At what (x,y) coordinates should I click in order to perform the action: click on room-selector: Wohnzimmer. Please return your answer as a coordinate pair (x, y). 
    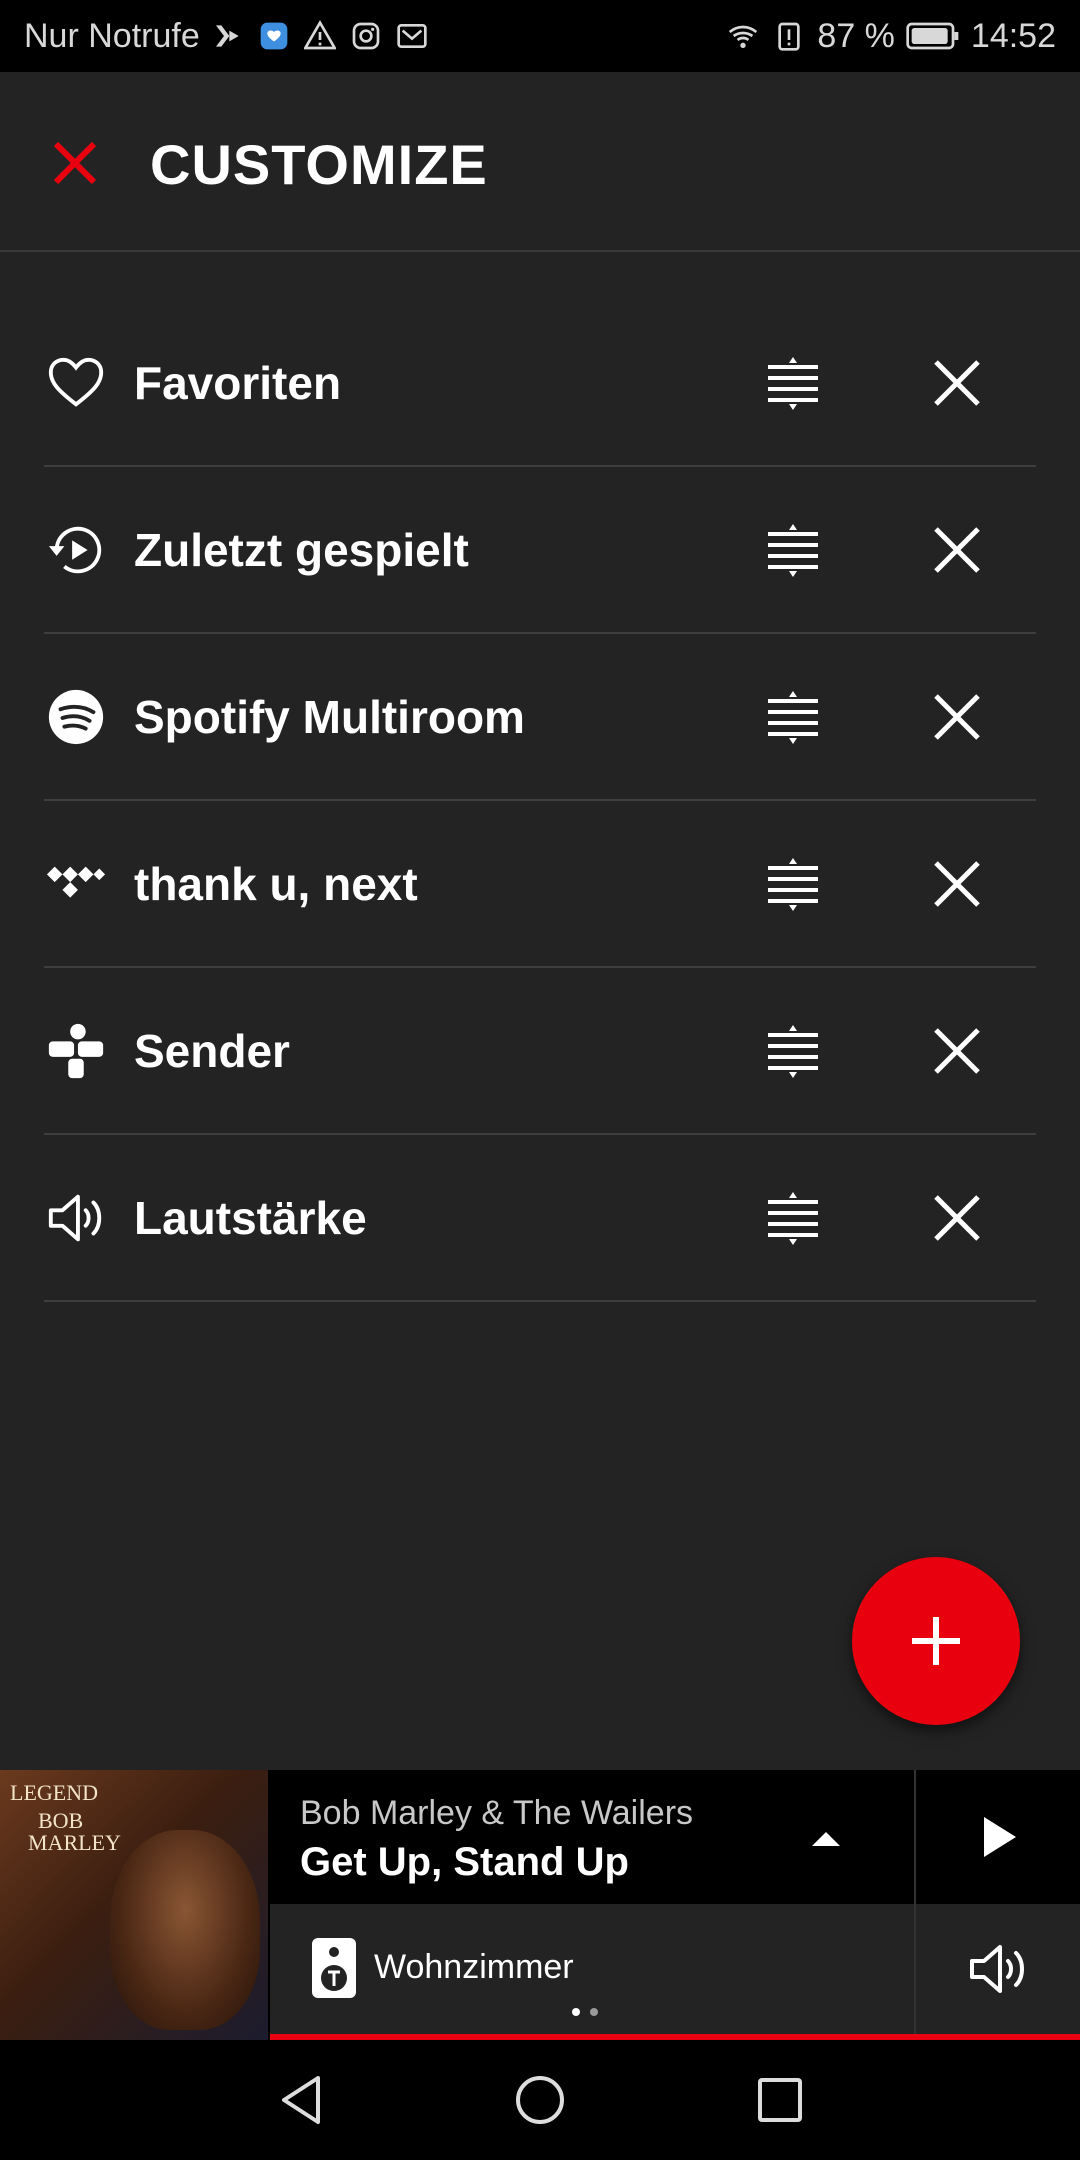
    Looking at the image, I should click on (593, 1969).